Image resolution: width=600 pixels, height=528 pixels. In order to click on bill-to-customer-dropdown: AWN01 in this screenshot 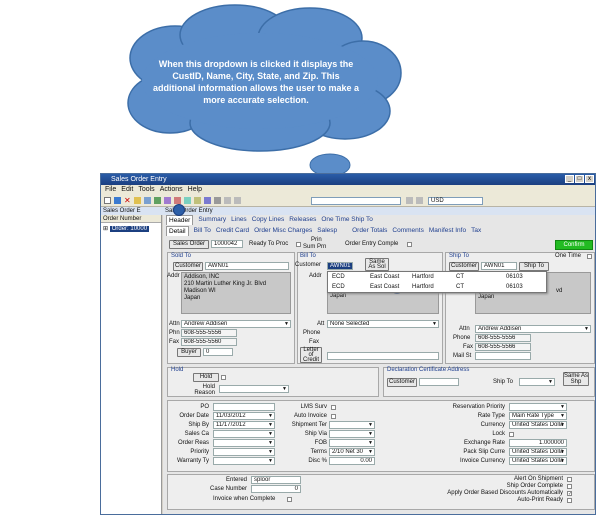, I will do `click(340, 266)`.